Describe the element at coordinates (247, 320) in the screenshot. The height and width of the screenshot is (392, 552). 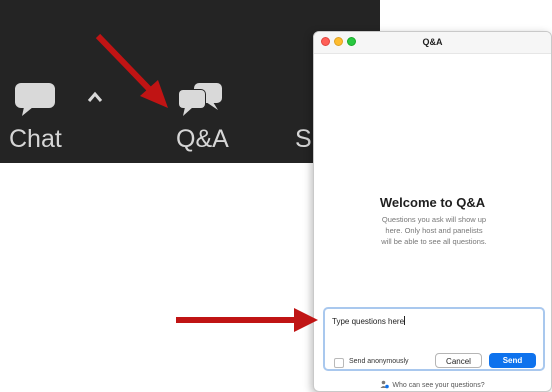
I see `arrow-to-question-input` at that location.